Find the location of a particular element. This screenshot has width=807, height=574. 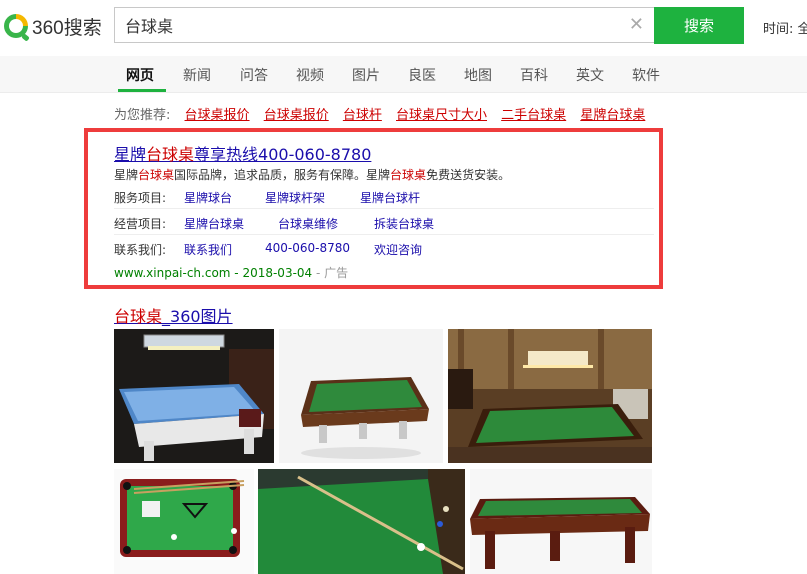

ad-row-link: 联系我们 is located at coordinates (208, 249).